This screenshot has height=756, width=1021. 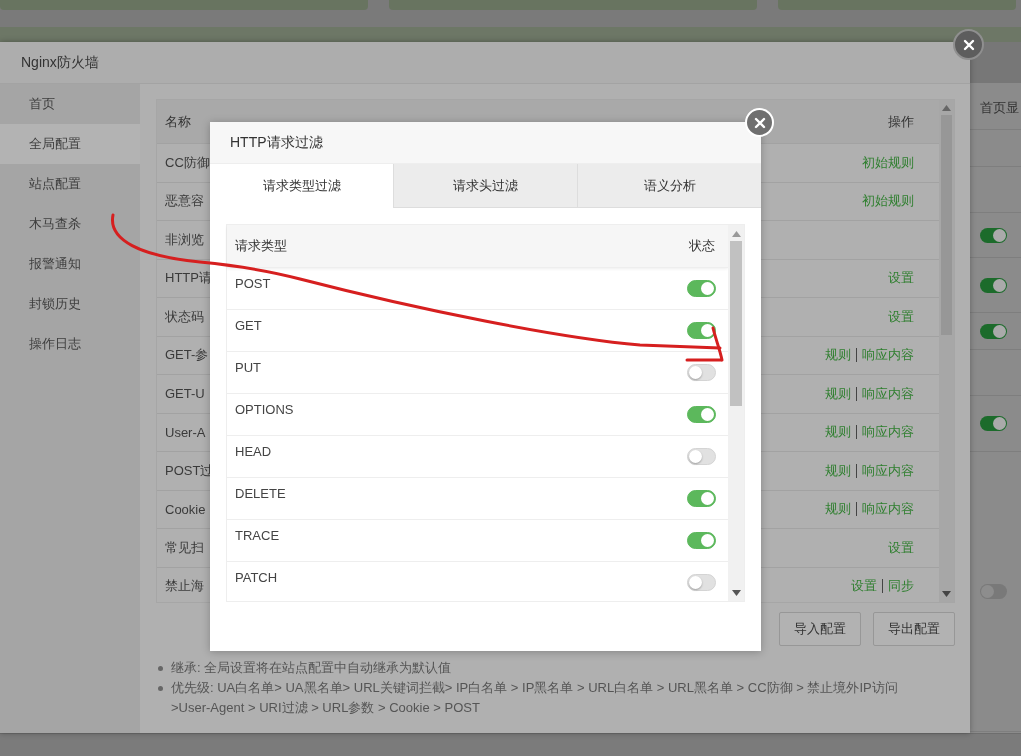 I want to click on sidebar-item: 站点配置, so click(x=70, y=184).